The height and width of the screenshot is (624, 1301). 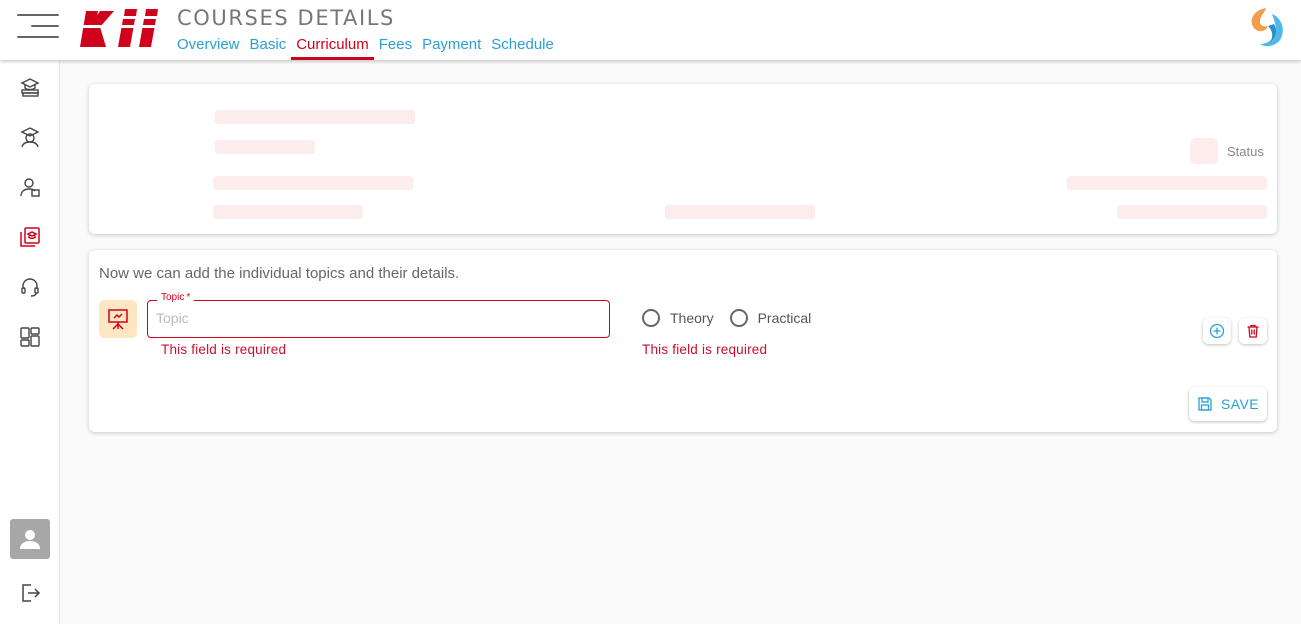 I want to click on floppy-disk-icon, so click(x=1205, y=404).